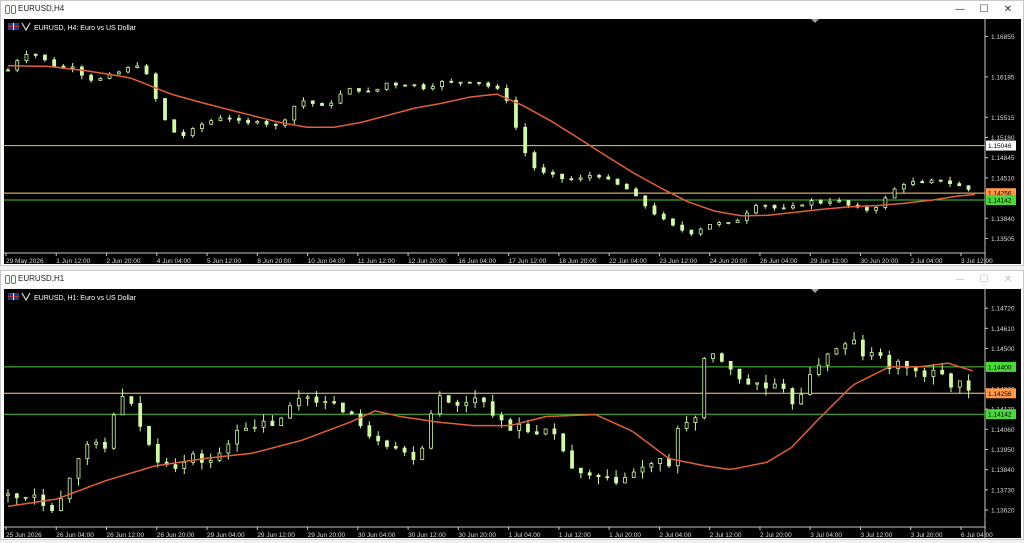 This screenshot has width=1024, height=543. What do you see at coordinates (575, 535) in the screenshot?
I see `x-tick-label: 1 Jul 12:00` at bounding box center [575, 535].